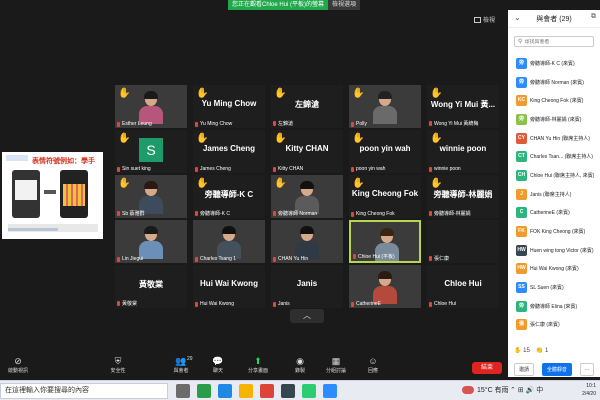 The width and height of the screenshot is (600, 400). I want to click on video-tile: 左錦滄 ✋ 左錦滄, so click(307, 106).